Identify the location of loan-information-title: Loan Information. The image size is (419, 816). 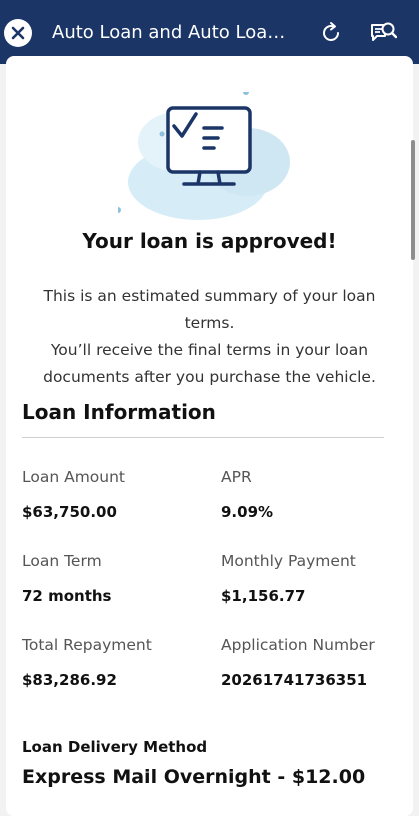
(119, 412).